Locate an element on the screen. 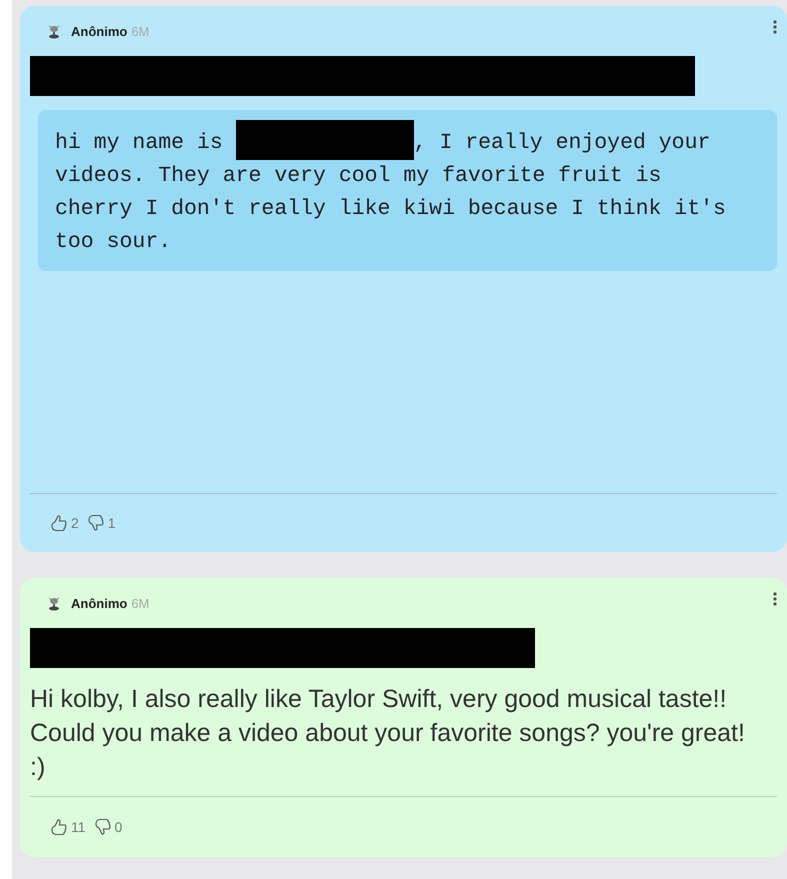 The height and width of the screenshot is (879, 787). post-message: Hi kolby, I also really like Taylor Swift, very good musical taste!! Could you make a video about your favorite songs? you're great! :) is located at coordinates (388, 733).